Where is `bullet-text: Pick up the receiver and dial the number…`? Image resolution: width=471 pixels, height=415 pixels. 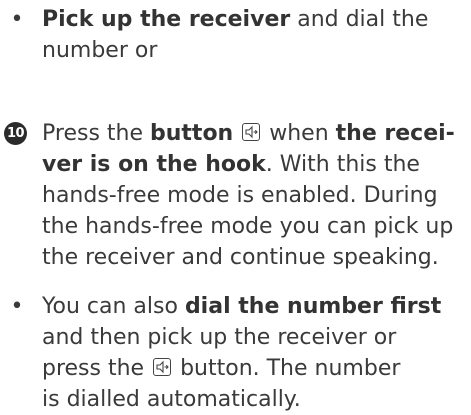 bullet-text: Pick up the receiver and dial the number… is located at coordinates (235, 35).